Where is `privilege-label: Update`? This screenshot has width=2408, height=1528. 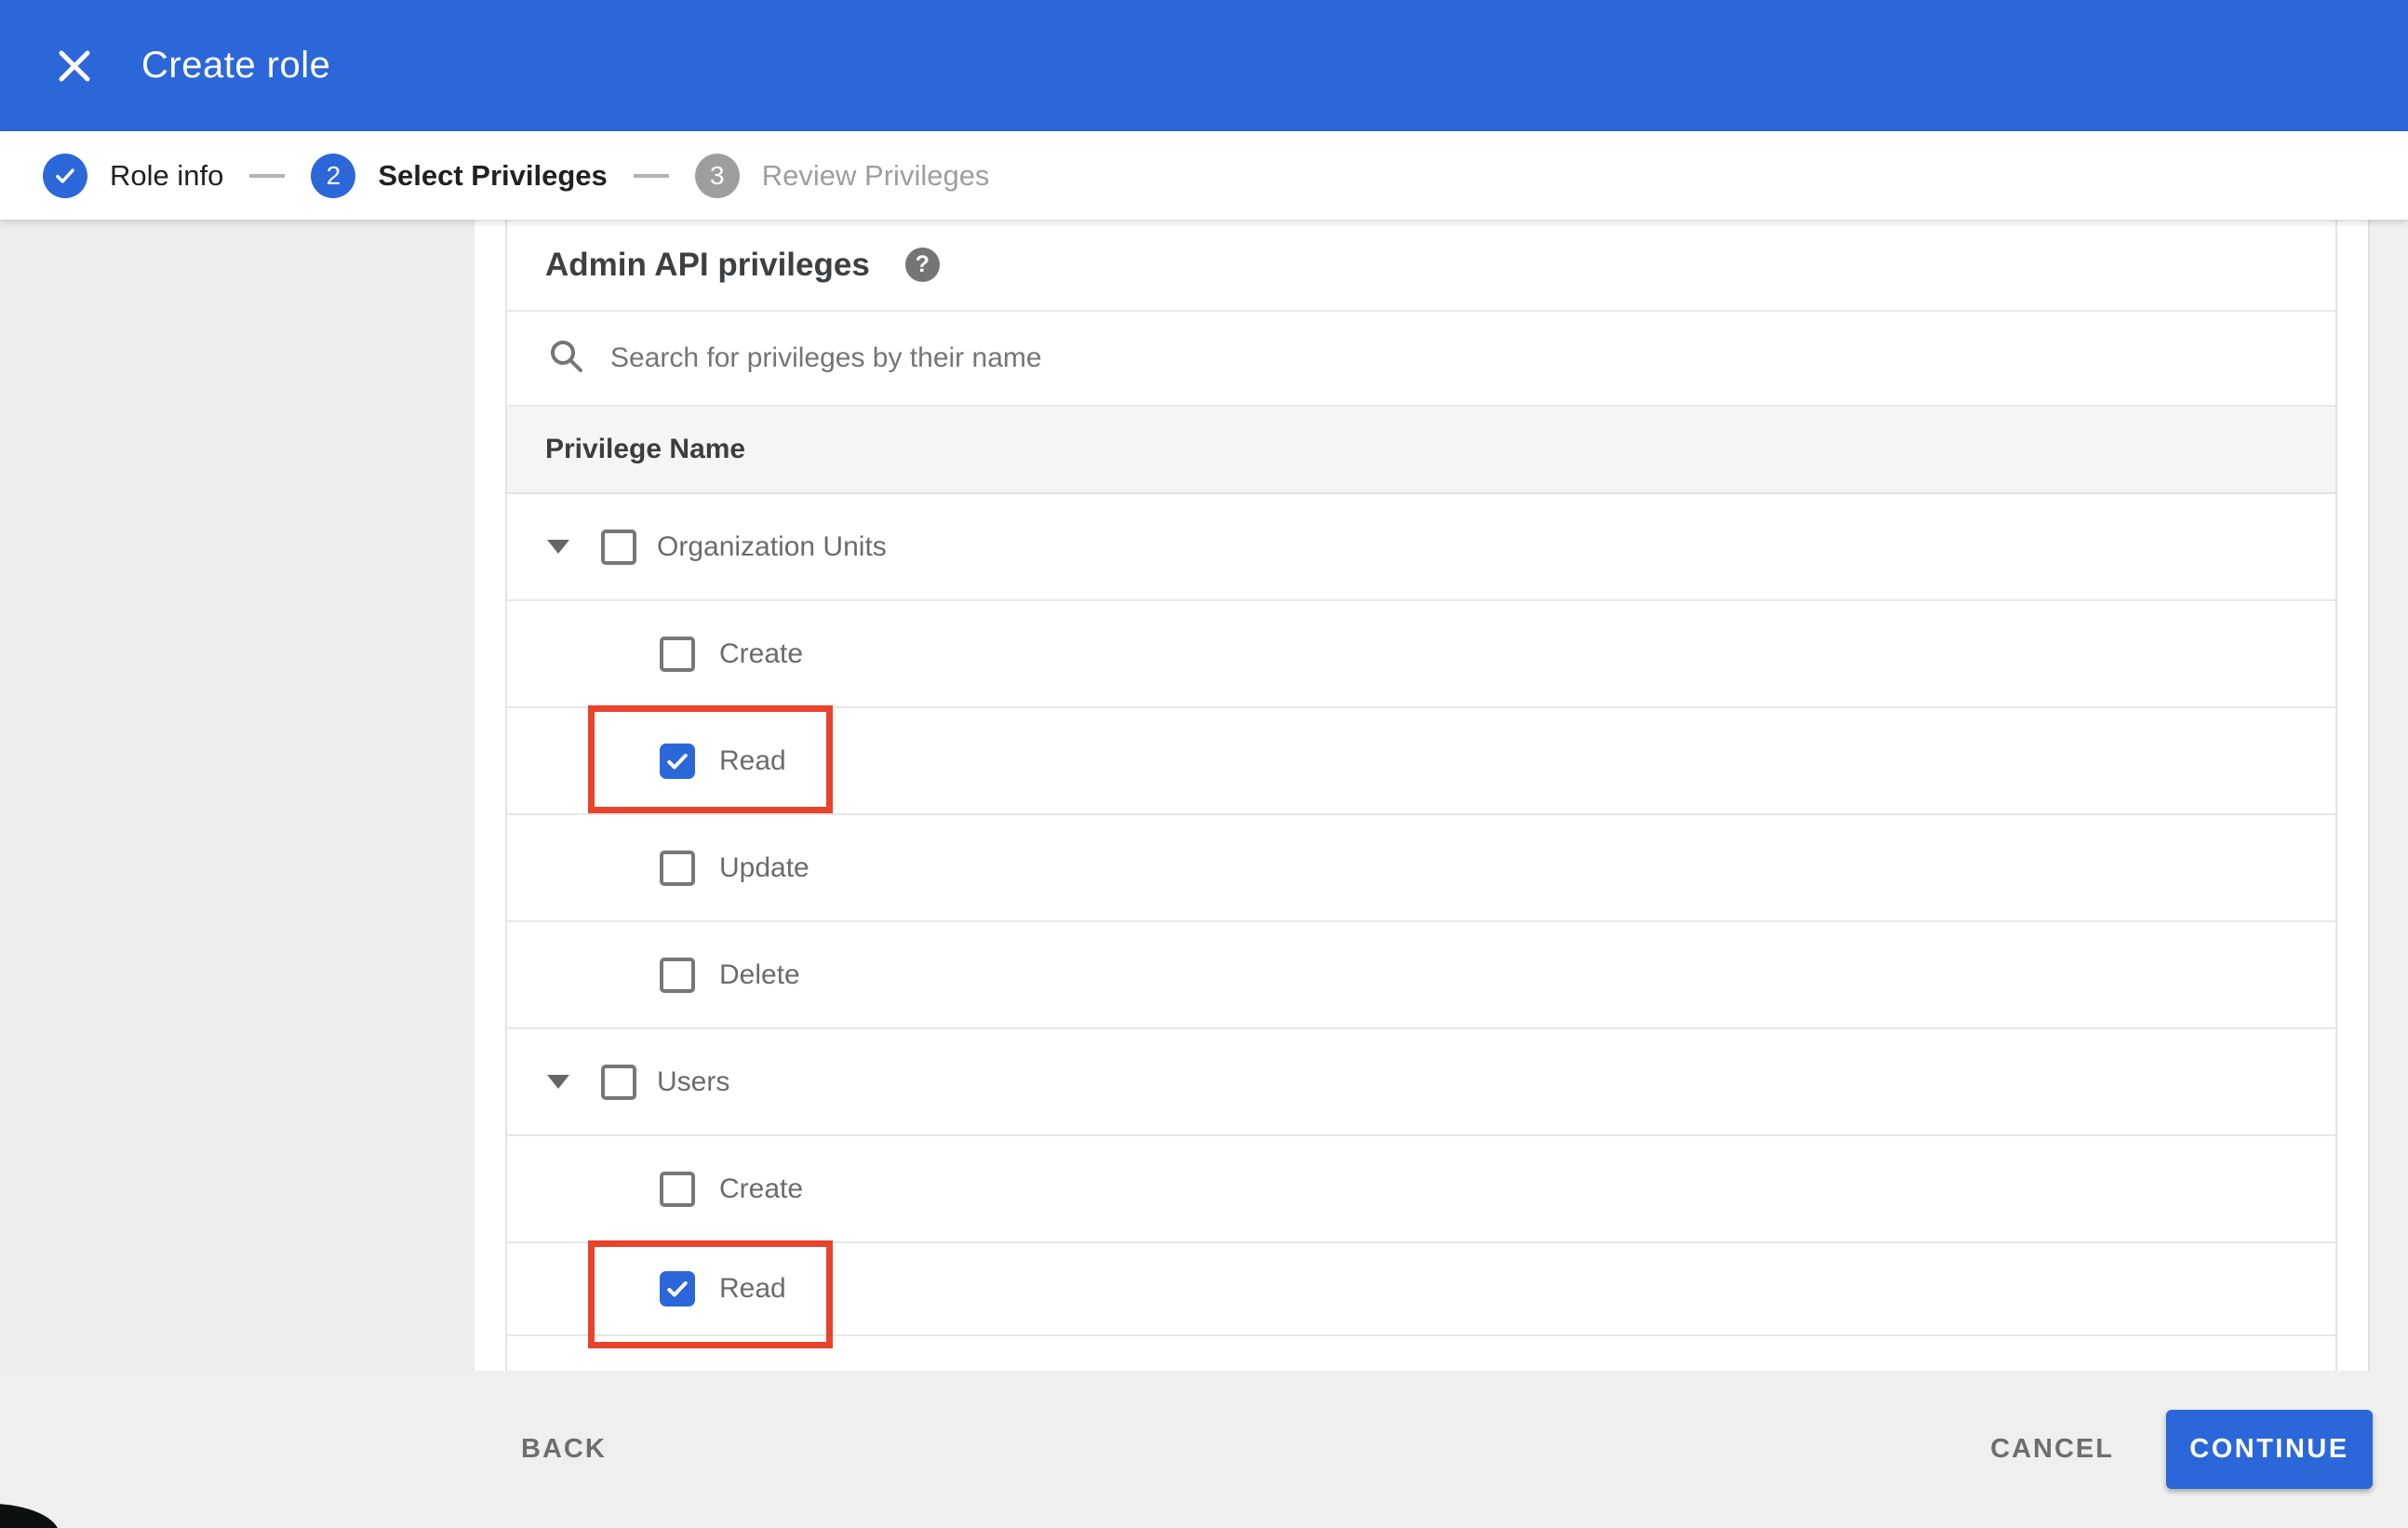
privilege-label: Update is located at coordinates (764, 867).